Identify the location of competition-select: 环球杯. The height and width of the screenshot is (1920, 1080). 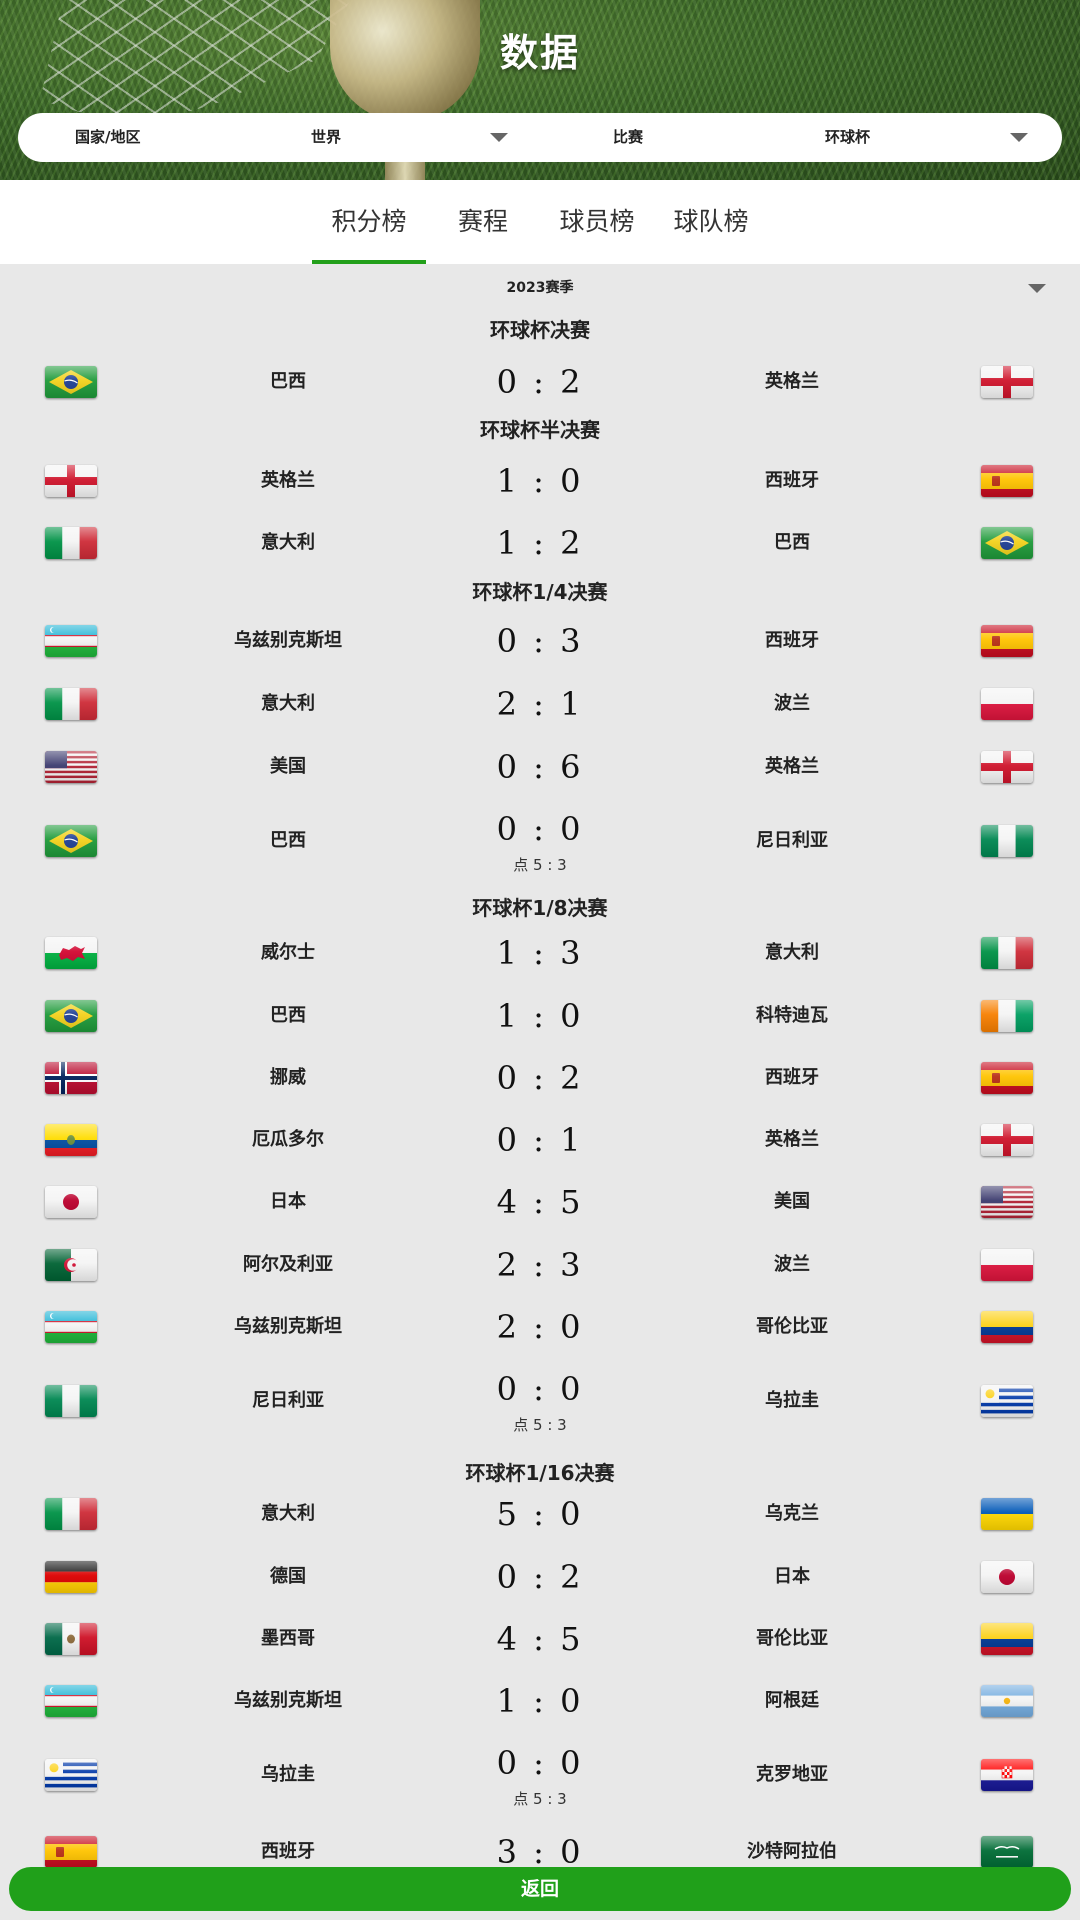
(847, 137).